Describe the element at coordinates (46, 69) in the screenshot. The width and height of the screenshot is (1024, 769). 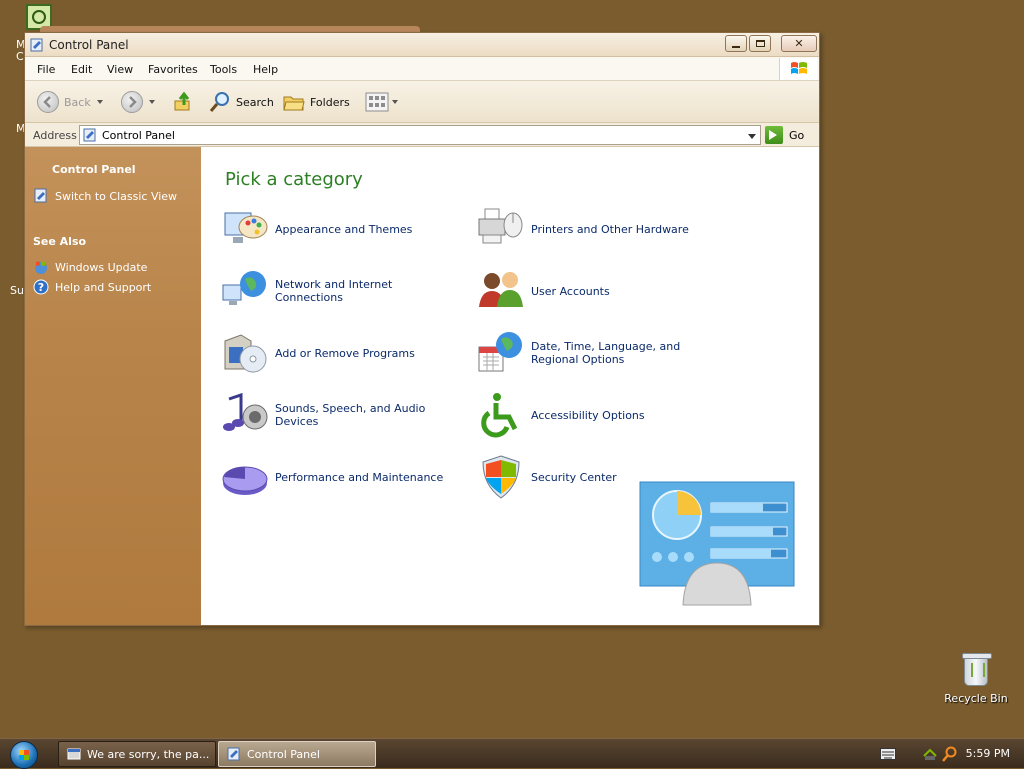
I see `menu-file: File` at that location.